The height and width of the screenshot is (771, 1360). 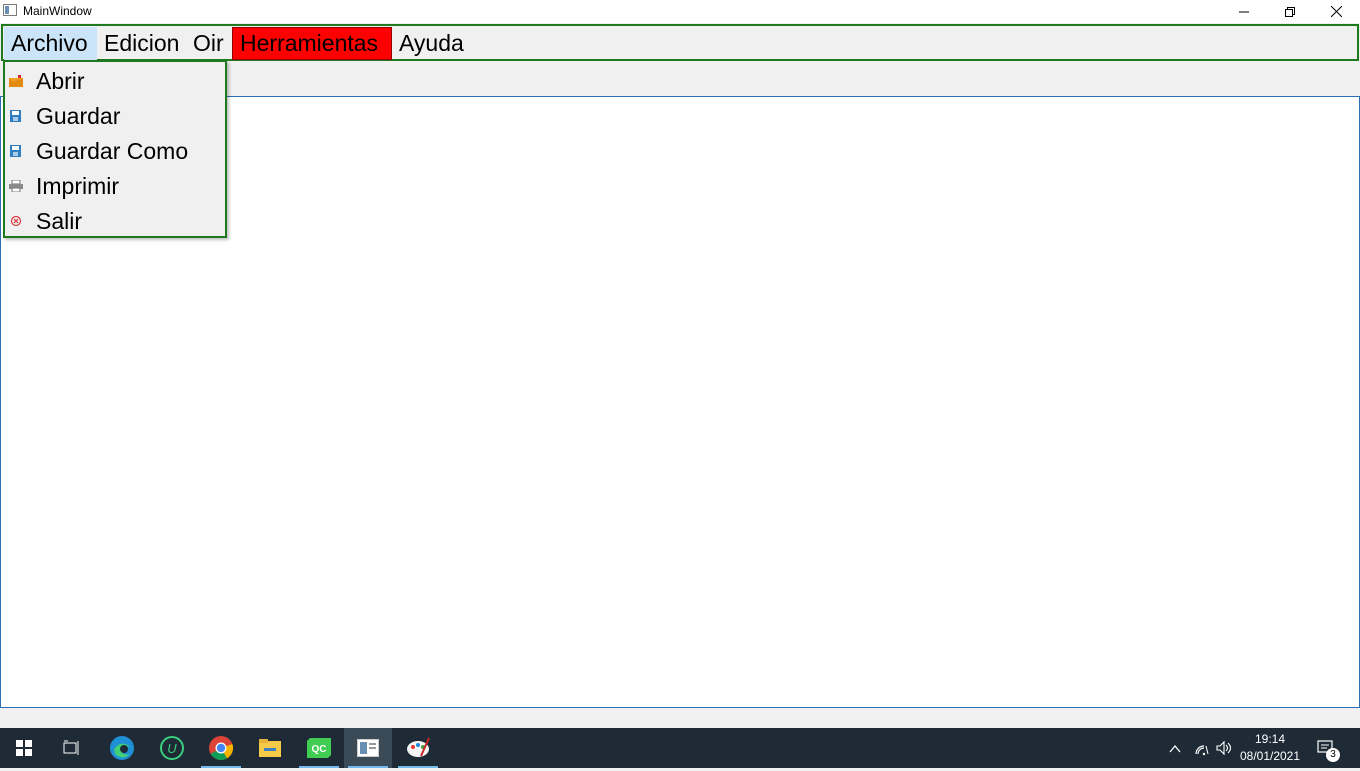 What do you see at coordinates (16, 186) in the screenshot?
I see `printer-icon` at bounding box center [16, 186].